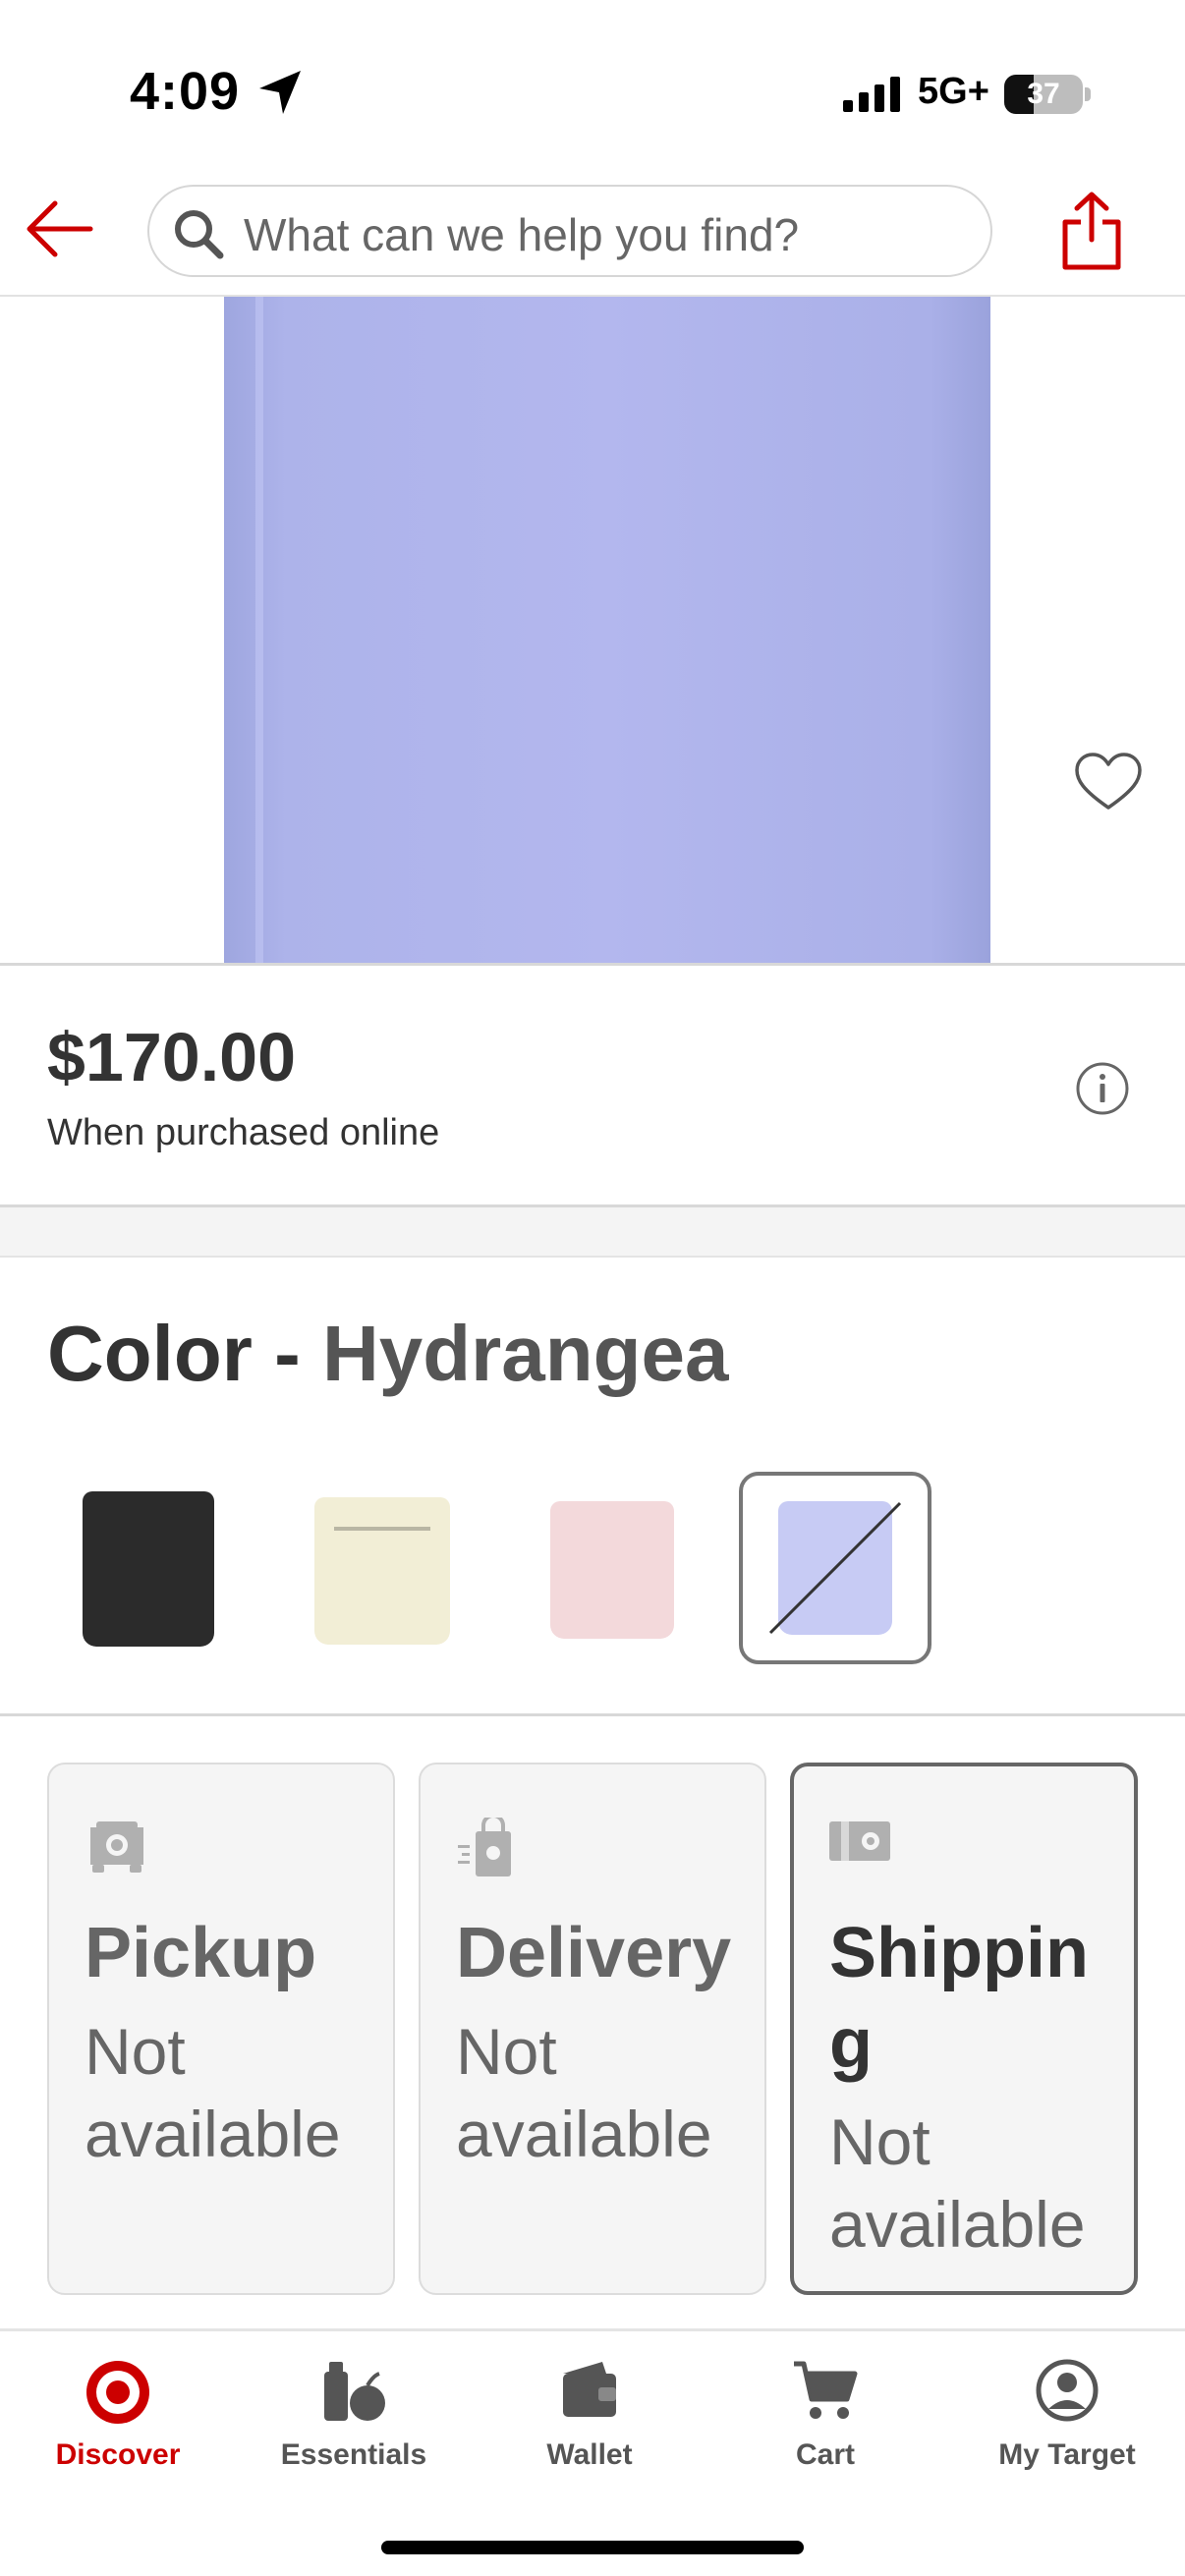  What do you see at coordinates (860, 1841) in the screenshot?
I see `shipping-box-icon` at bounding box center [860, 1841].